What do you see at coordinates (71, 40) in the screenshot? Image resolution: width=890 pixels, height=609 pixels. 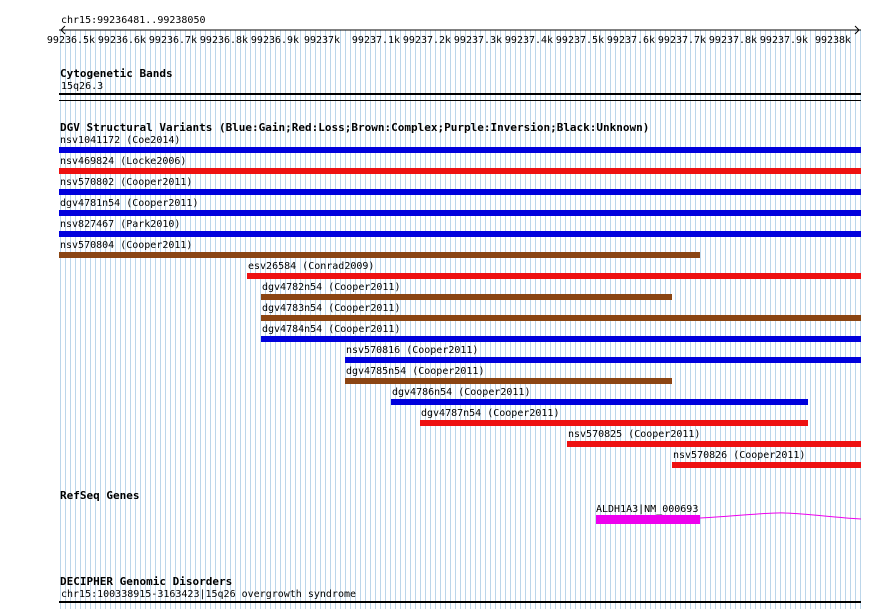 I see `ruler-tick-label: 99236.5k` at bounding box center [71, 40].